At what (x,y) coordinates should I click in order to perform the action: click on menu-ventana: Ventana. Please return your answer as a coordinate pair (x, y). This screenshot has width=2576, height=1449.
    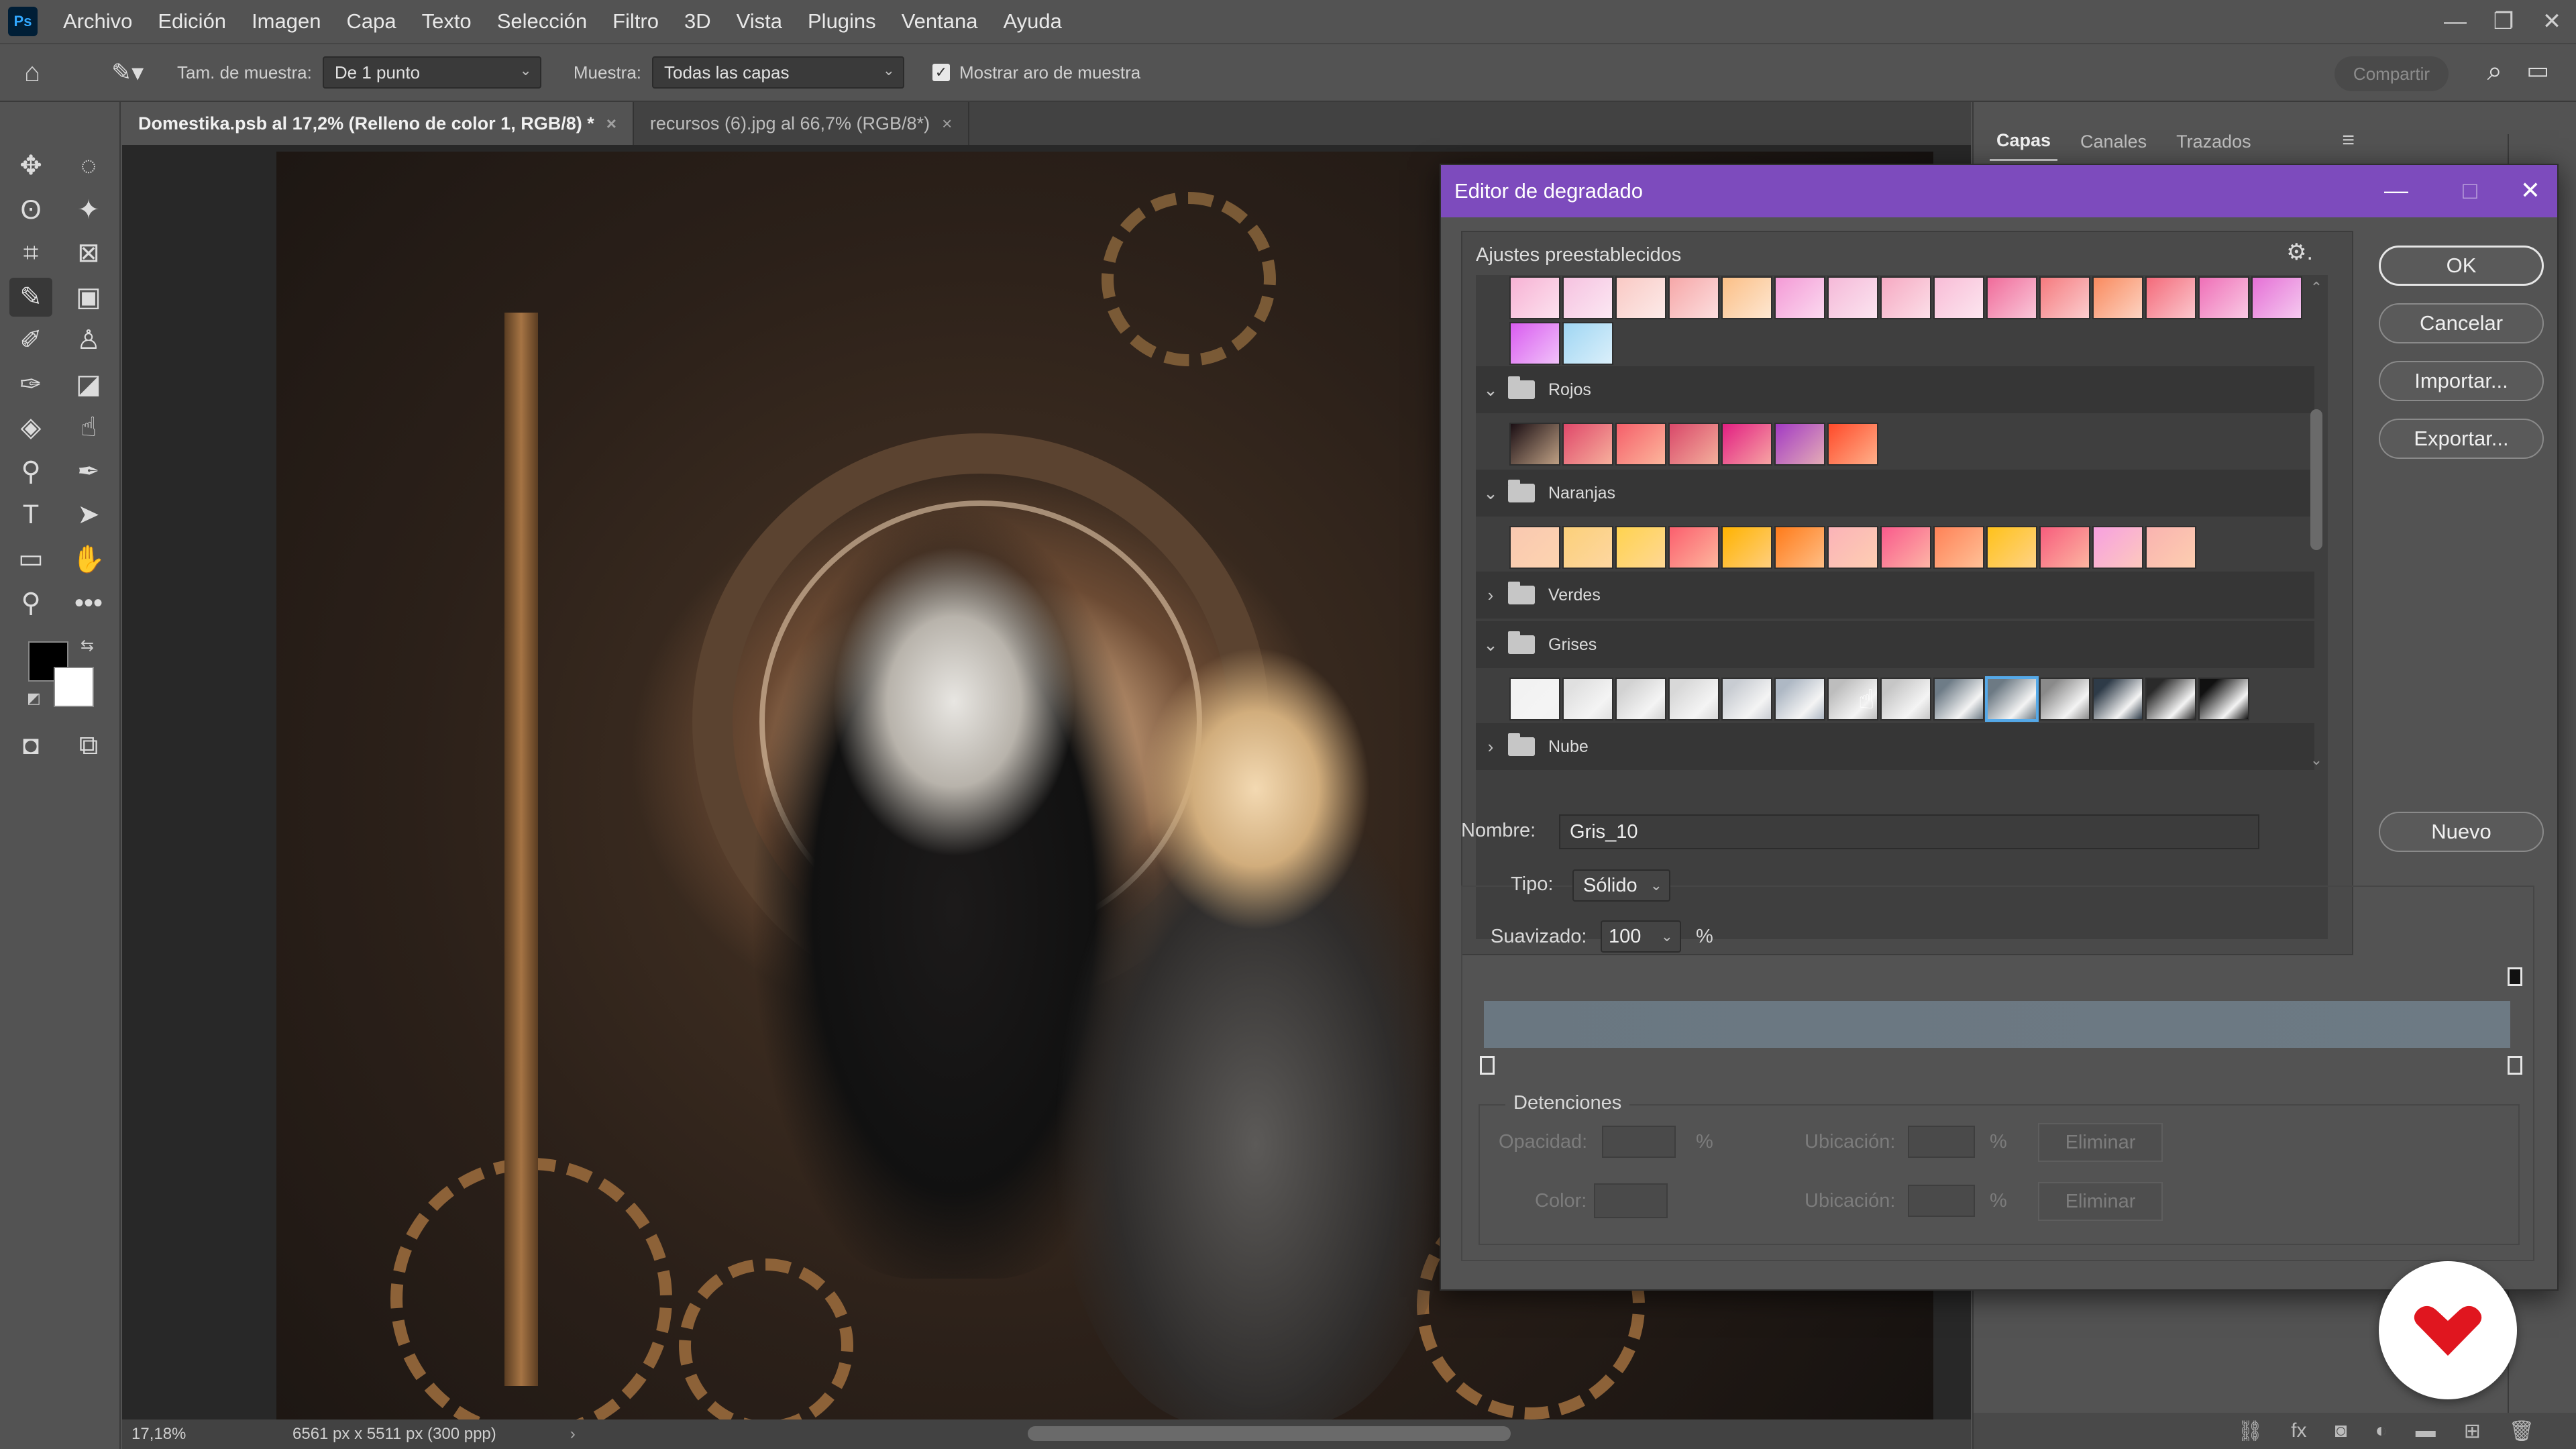
    Looking at the image, I should click on (940, 21).